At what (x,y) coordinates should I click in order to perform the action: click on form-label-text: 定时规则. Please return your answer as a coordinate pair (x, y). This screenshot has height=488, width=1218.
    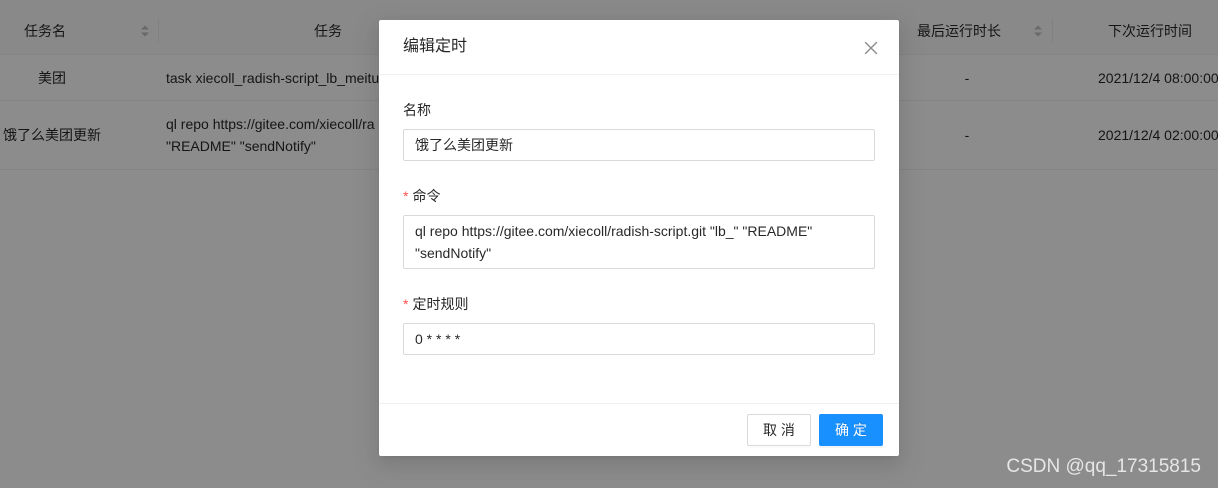
    Looking at the image, I should click on (440, 304).